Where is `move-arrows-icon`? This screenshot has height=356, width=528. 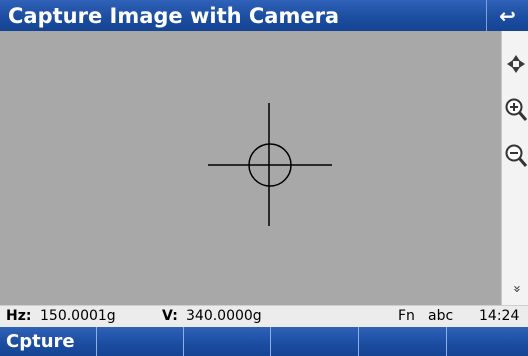
move-arrows-icon is located at coordinates (516, 64).